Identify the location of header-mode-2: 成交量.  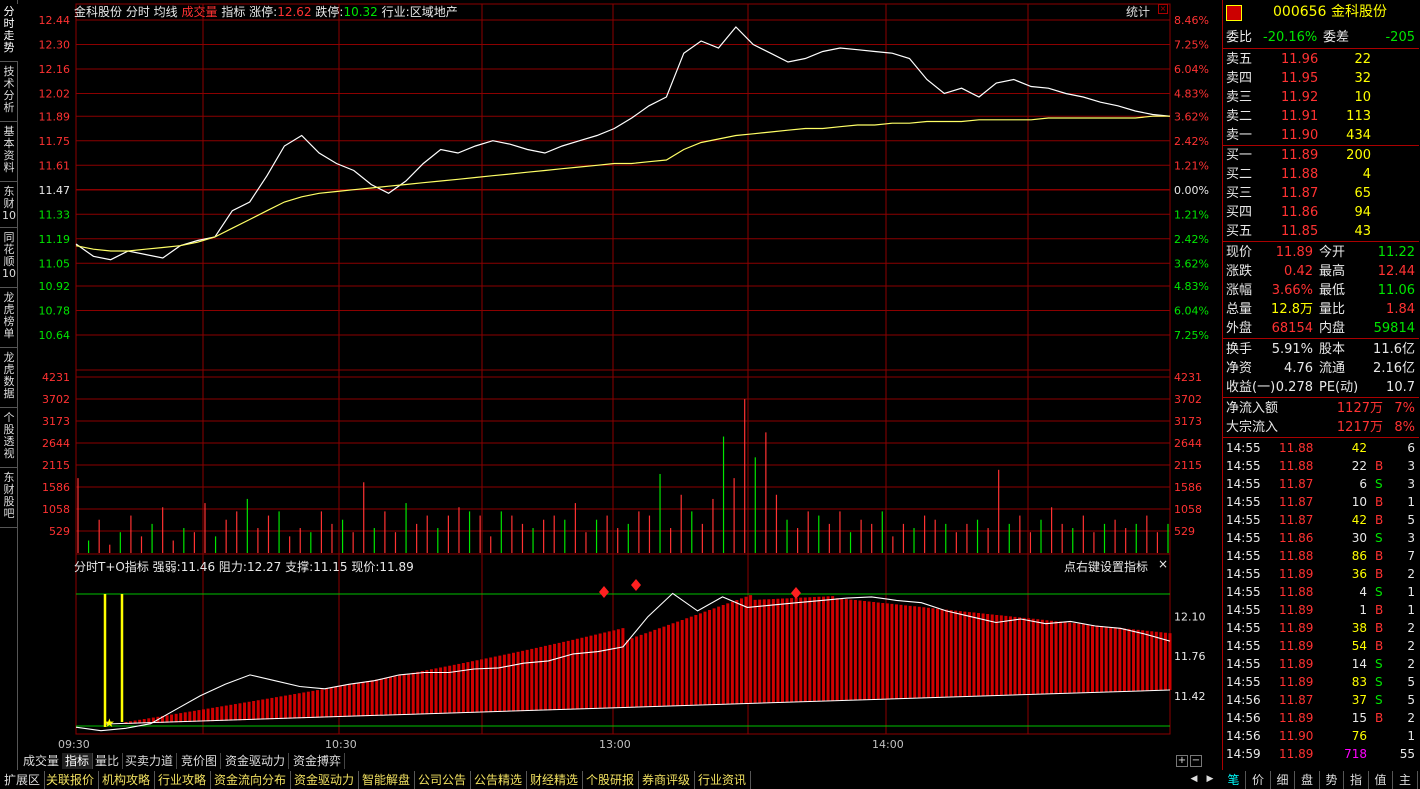
(198, 12).